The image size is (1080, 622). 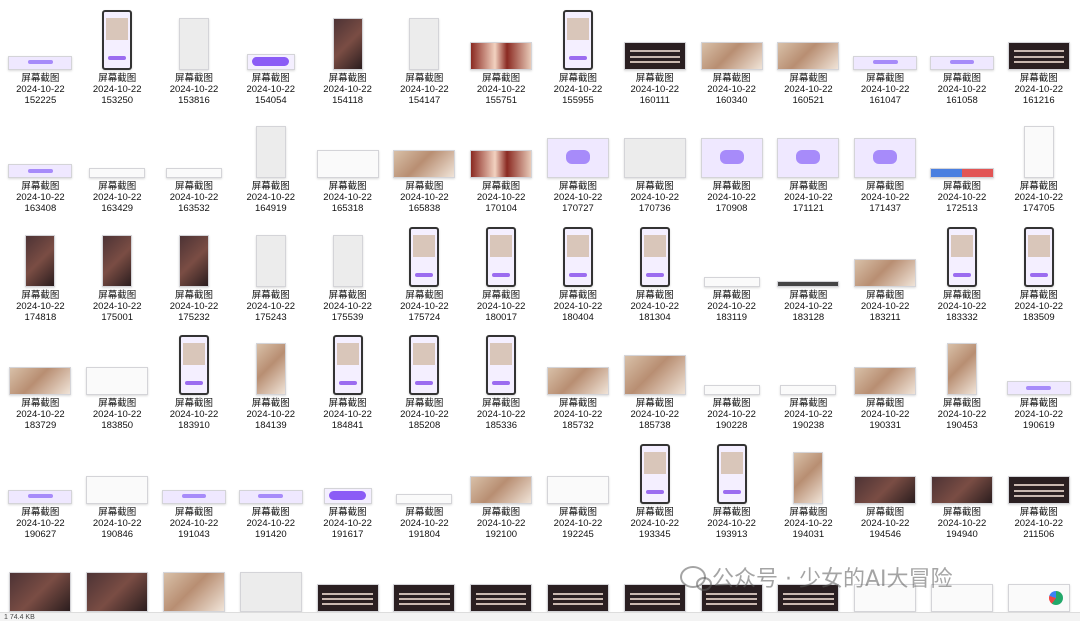 What do you see at coordinates (424, 577) in the screenshot?
I see `file-item: 屏幕截图2024-10-22222118` at bounding box center [424, 577].